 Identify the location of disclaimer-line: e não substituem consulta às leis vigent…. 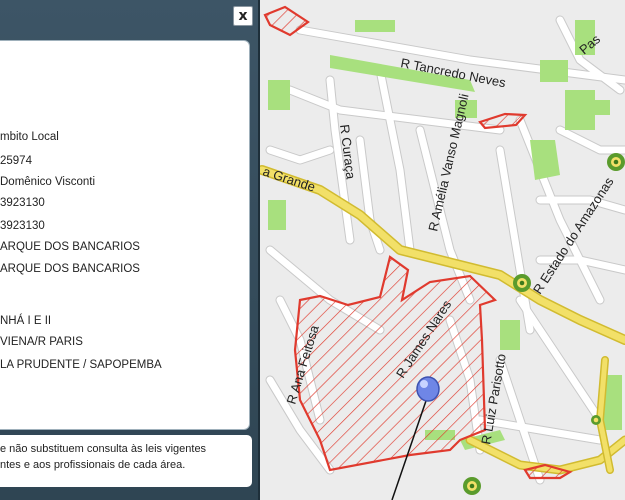
(103, 449).